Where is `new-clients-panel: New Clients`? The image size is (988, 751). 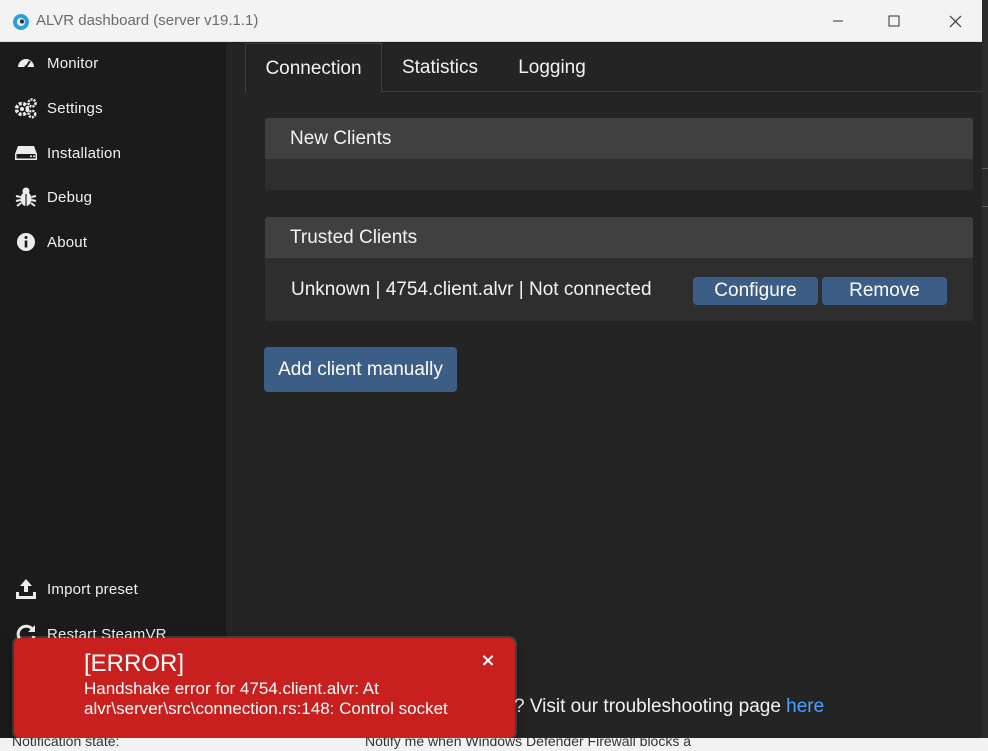 new-clients-panel: New Clients is located at coordinates (619, 154).